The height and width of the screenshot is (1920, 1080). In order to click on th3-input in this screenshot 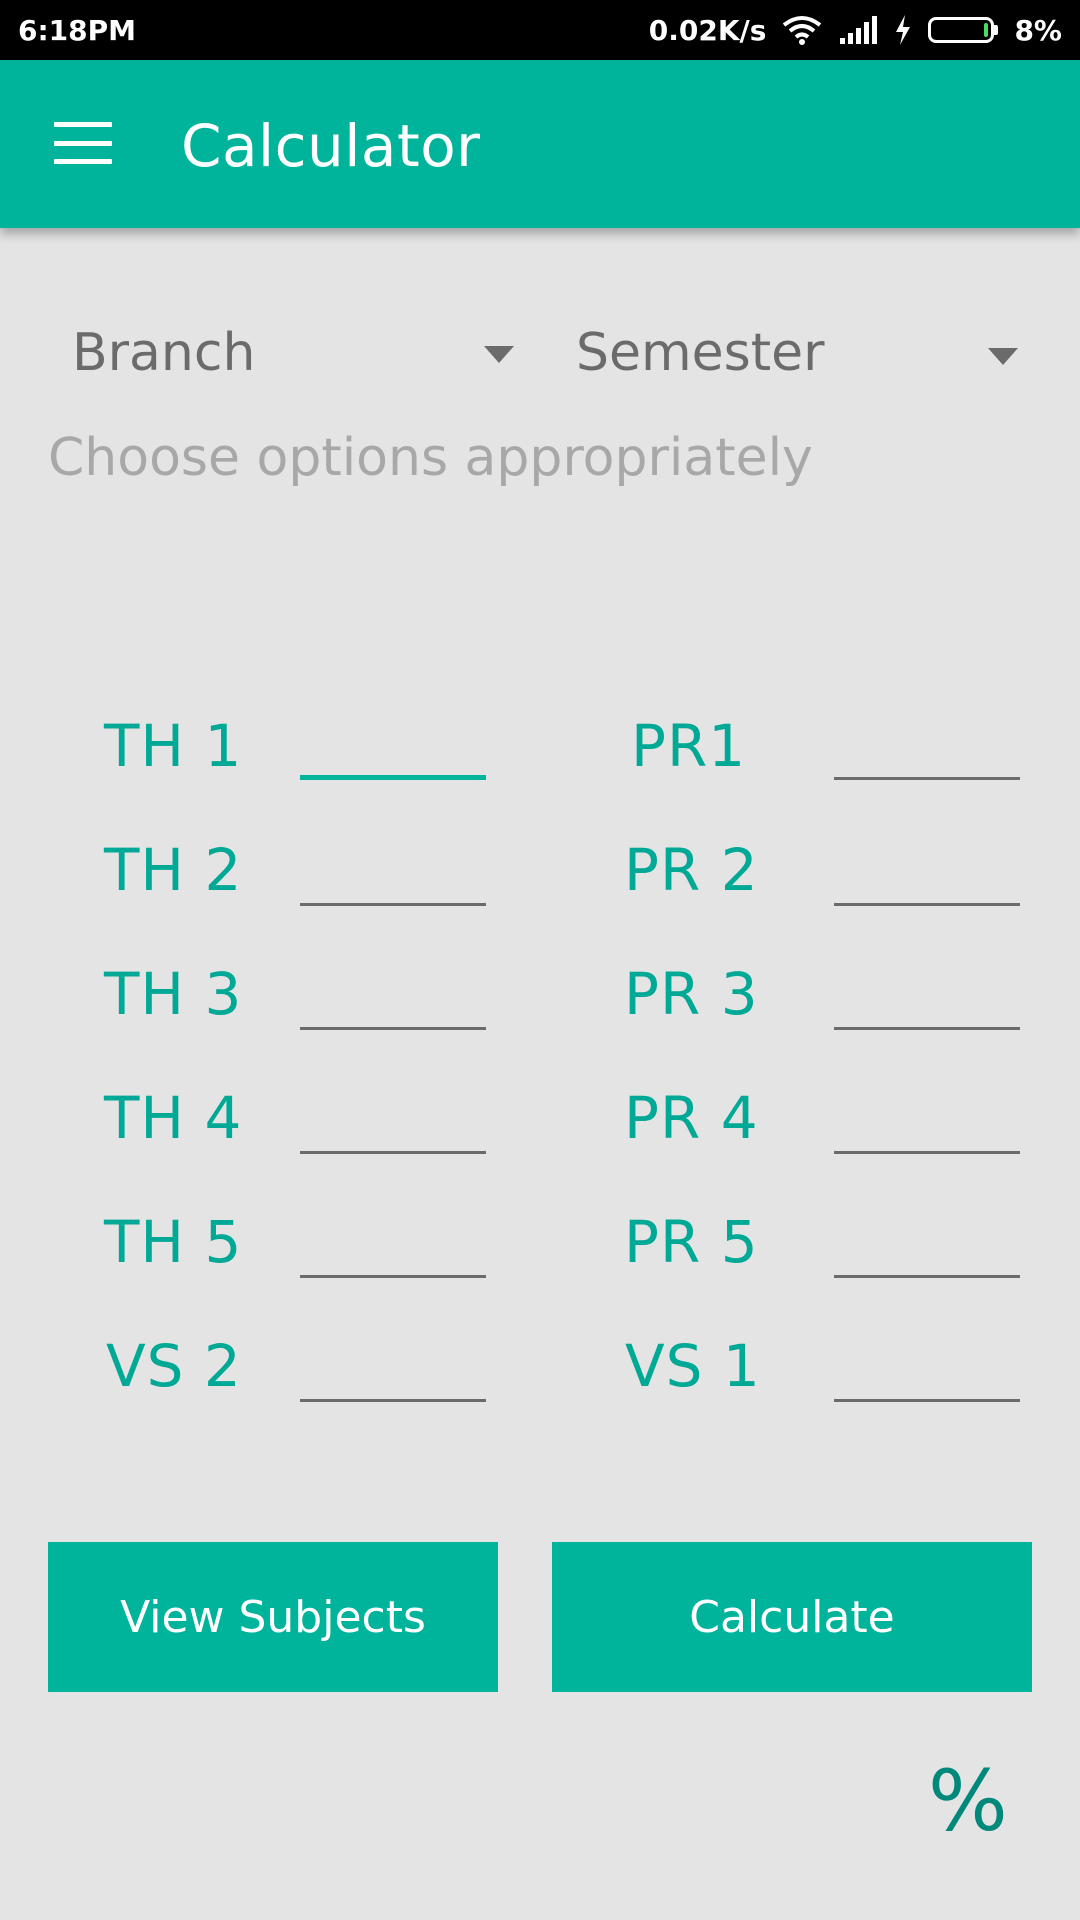, I will do `click(393, 1010)`.